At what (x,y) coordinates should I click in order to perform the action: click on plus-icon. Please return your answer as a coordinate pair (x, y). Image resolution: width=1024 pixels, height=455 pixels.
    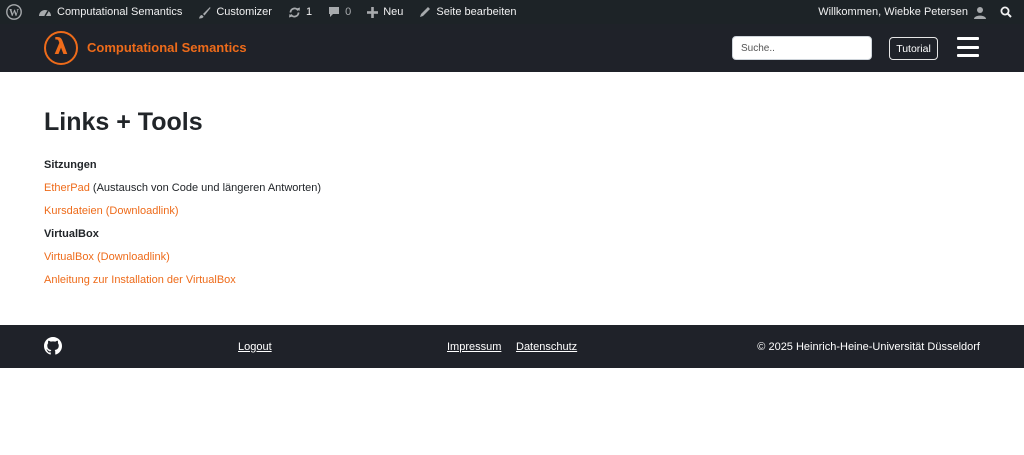
    Looking at the image, I should click on (373, 12).